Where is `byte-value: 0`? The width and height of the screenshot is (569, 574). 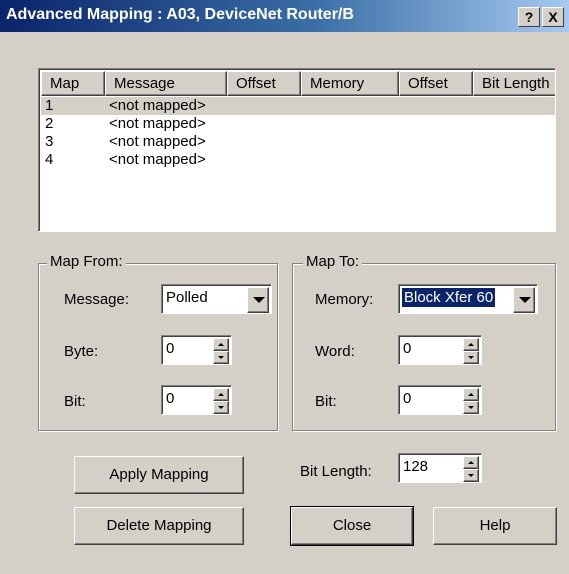 byte-value: 0 is located at coordinates (170, 348).